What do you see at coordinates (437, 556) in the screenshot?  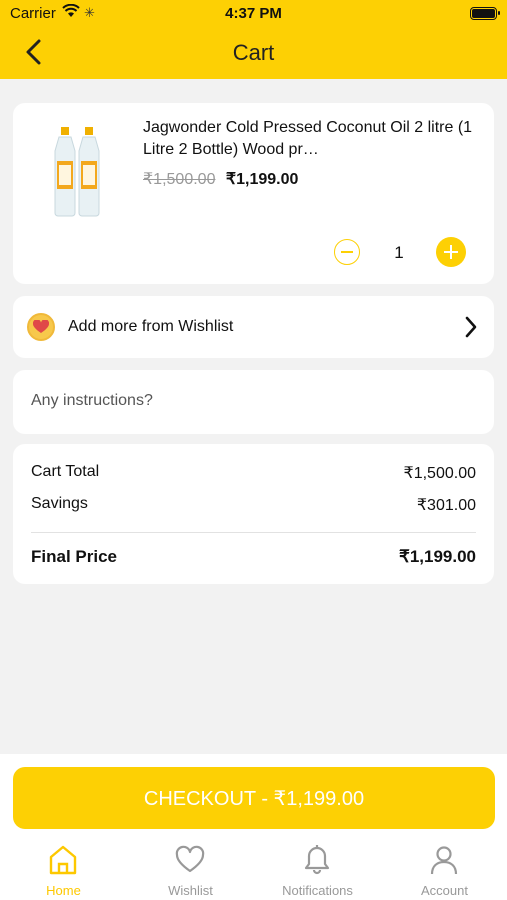 I see `final-price-value: ₹1,199.00` at bounding box center [437, 556].